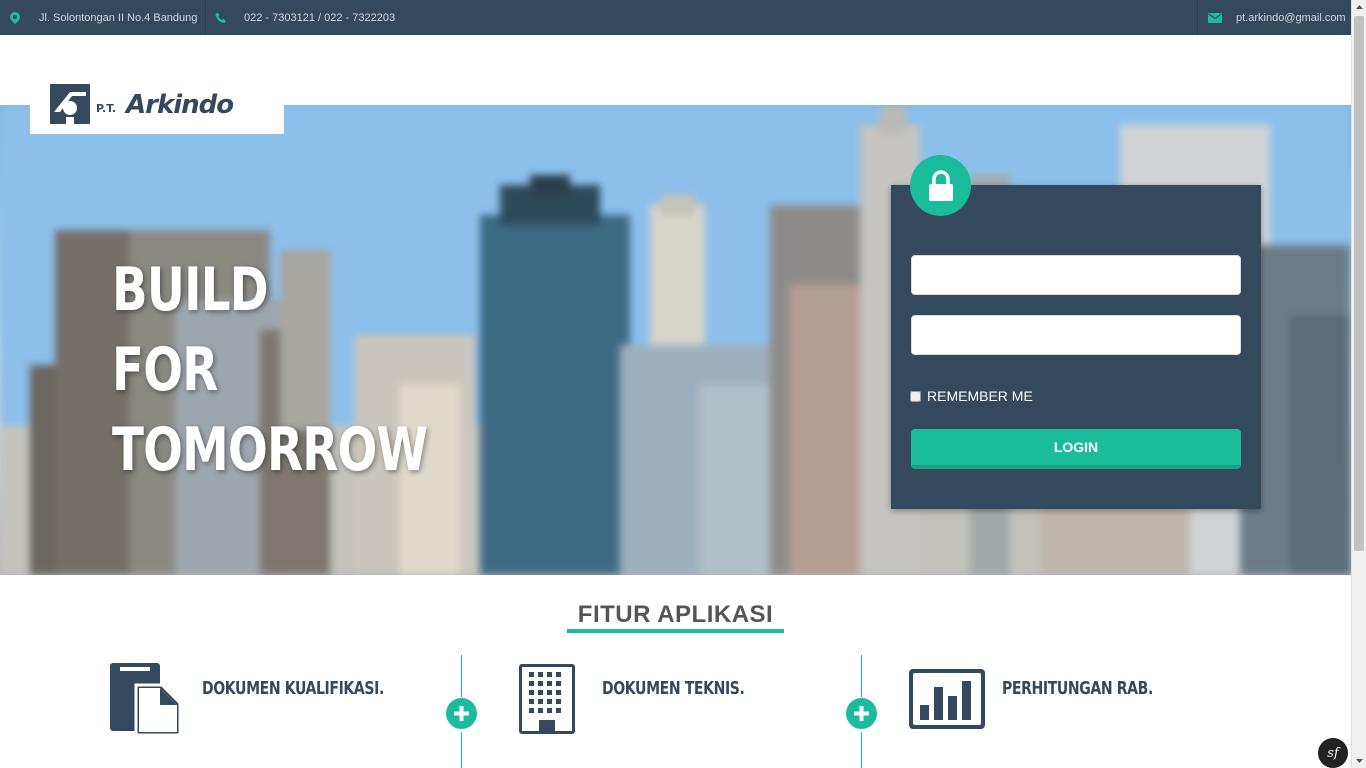  What do you see at coordinates (1076, 449) in the screenshot?
I see `login-button: LOGIN` at bounding box center [1076, 449].